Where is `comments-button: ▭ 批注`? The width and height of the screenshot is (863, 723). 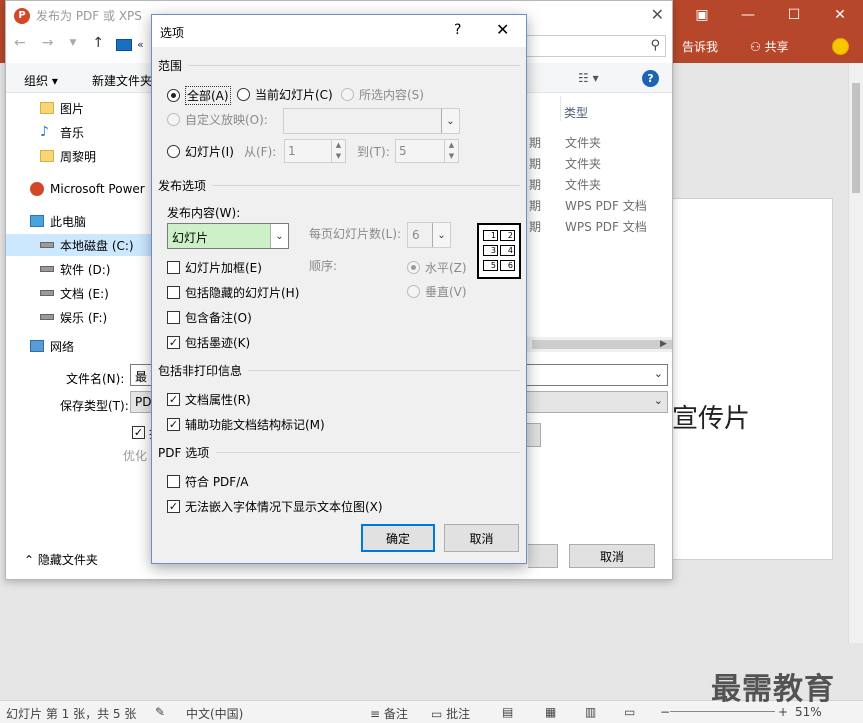 comments-button: ▭ 批注 is located at coordinates (450, 713).